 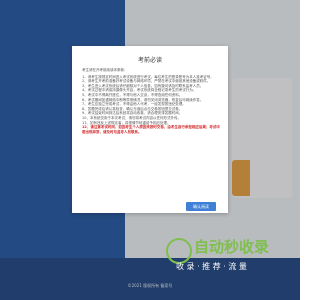 I want to click on watermark-subtitle: 收 录 · 推 荐 · 流 量, so click(x=211, y=266).